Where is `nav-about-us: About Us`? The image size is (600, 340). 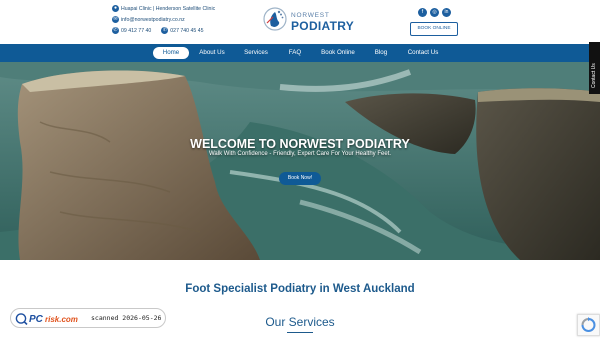 nav-about-us: About Us is located at coordinates (212, 53).